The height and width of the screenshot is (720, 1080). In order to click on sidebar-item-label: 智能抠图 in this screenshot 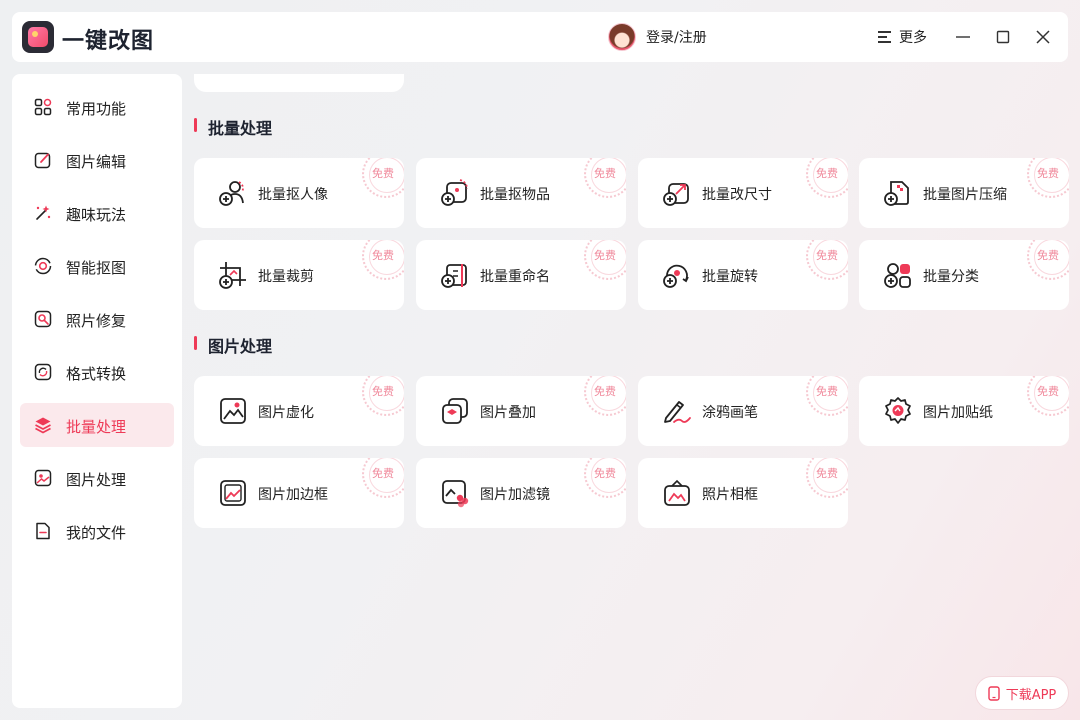, I will do `click(96, 268)`.